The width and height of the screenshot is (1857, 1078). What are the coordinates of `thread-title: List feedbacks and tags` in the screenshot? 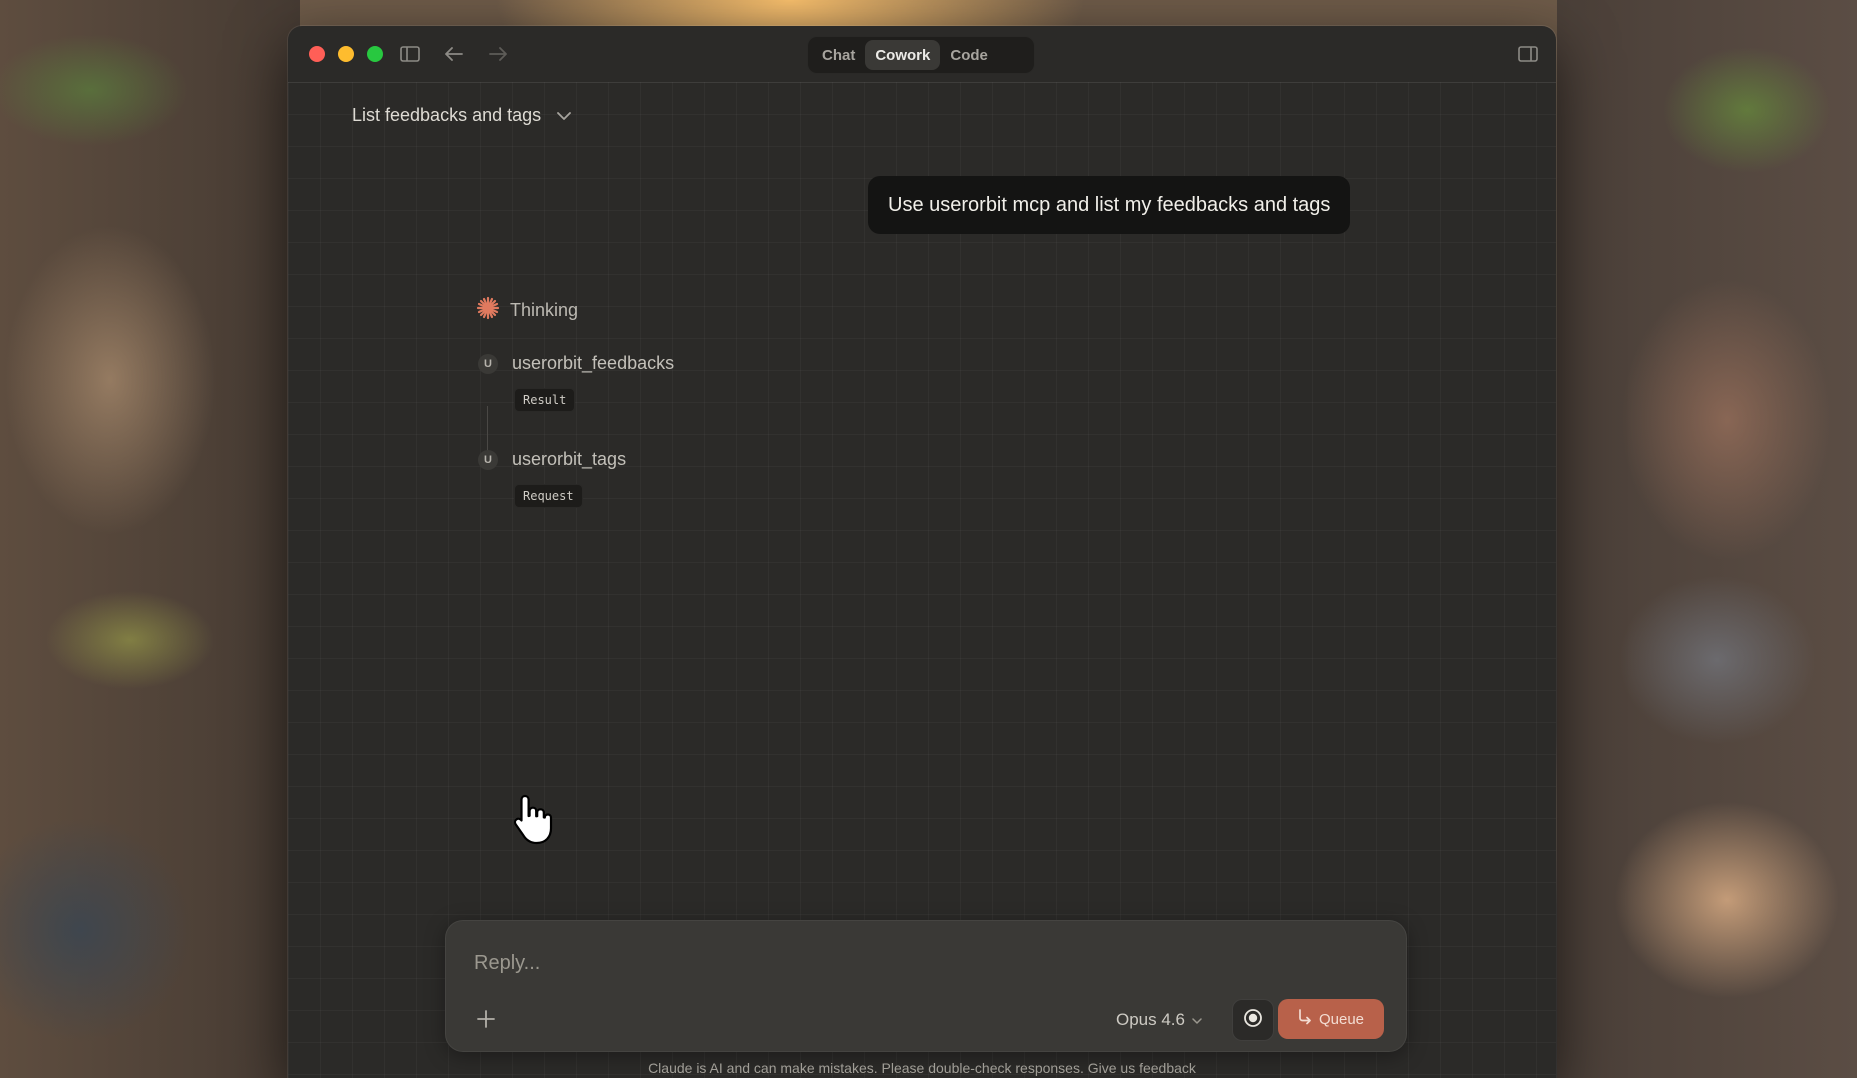 It's located at (447, 114).